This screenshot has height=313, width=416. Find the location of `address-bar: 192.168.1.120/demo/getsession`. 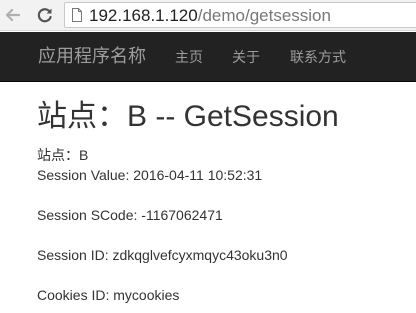

address-bar: 192.168.1.120/demo/getsession is located at coordinates (240, 15).